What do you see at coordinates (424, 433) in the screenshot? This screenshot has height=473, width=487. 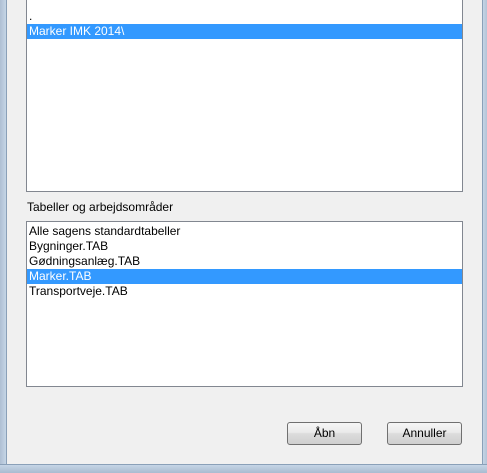 I see `cancel-button: Annuller` at bounding box center [424, 433].